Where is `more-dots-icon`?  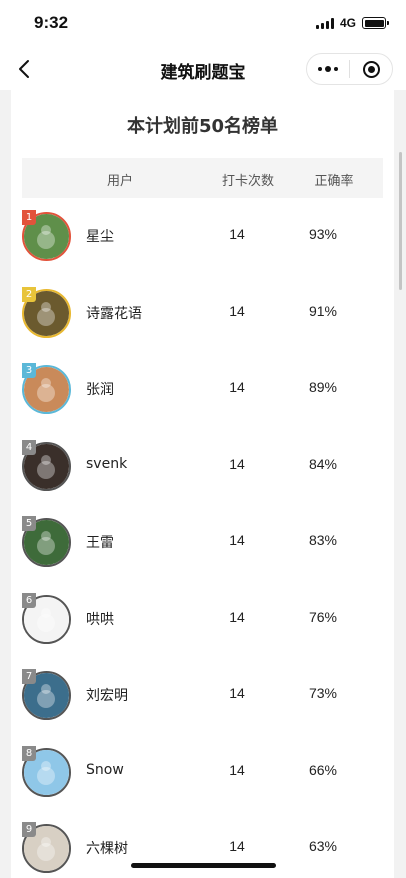
more-dots-icon is located at coordinates (328, 69).